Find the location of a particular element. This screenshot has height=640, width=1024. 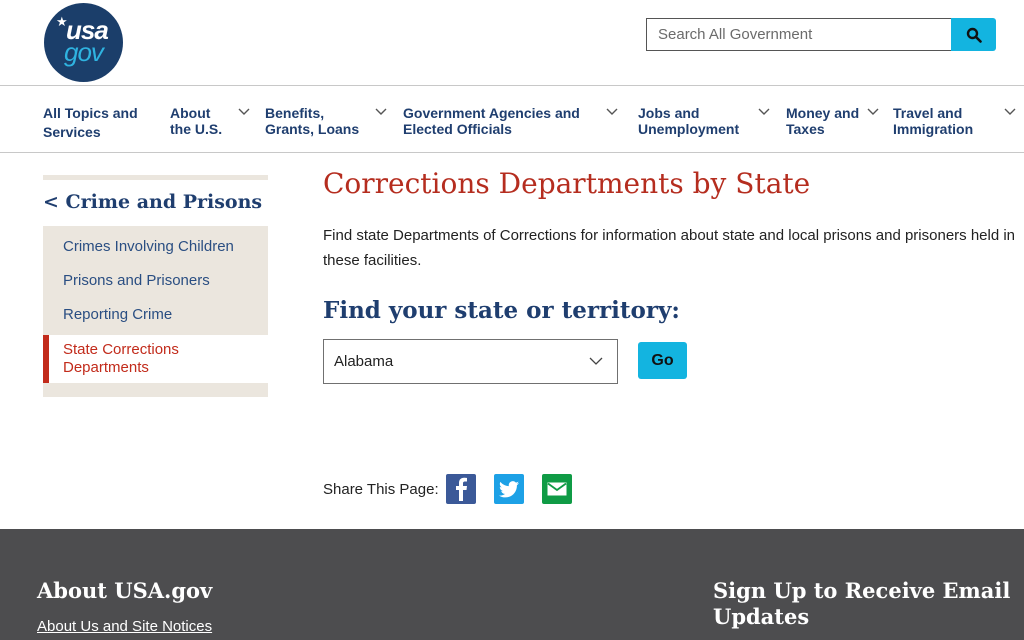

share-label: Share This Page: is located at coordinates (381, 489).